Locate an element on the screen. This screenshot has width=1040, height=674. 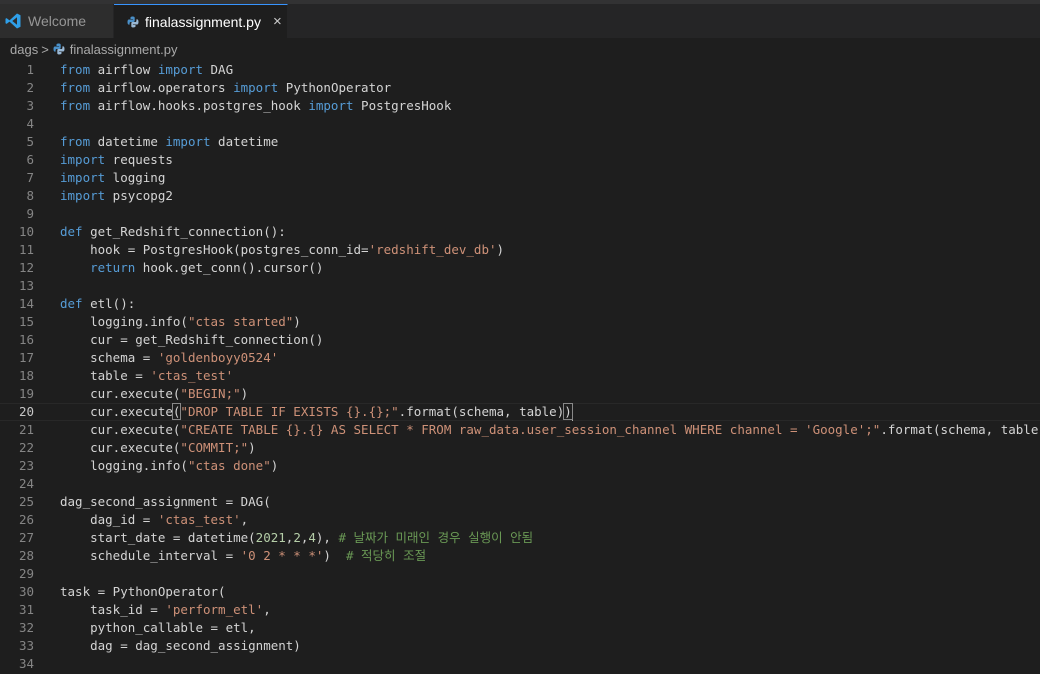
code-line: 16 cur = get_Redshift_connection() is located at coordinates (520, 340).